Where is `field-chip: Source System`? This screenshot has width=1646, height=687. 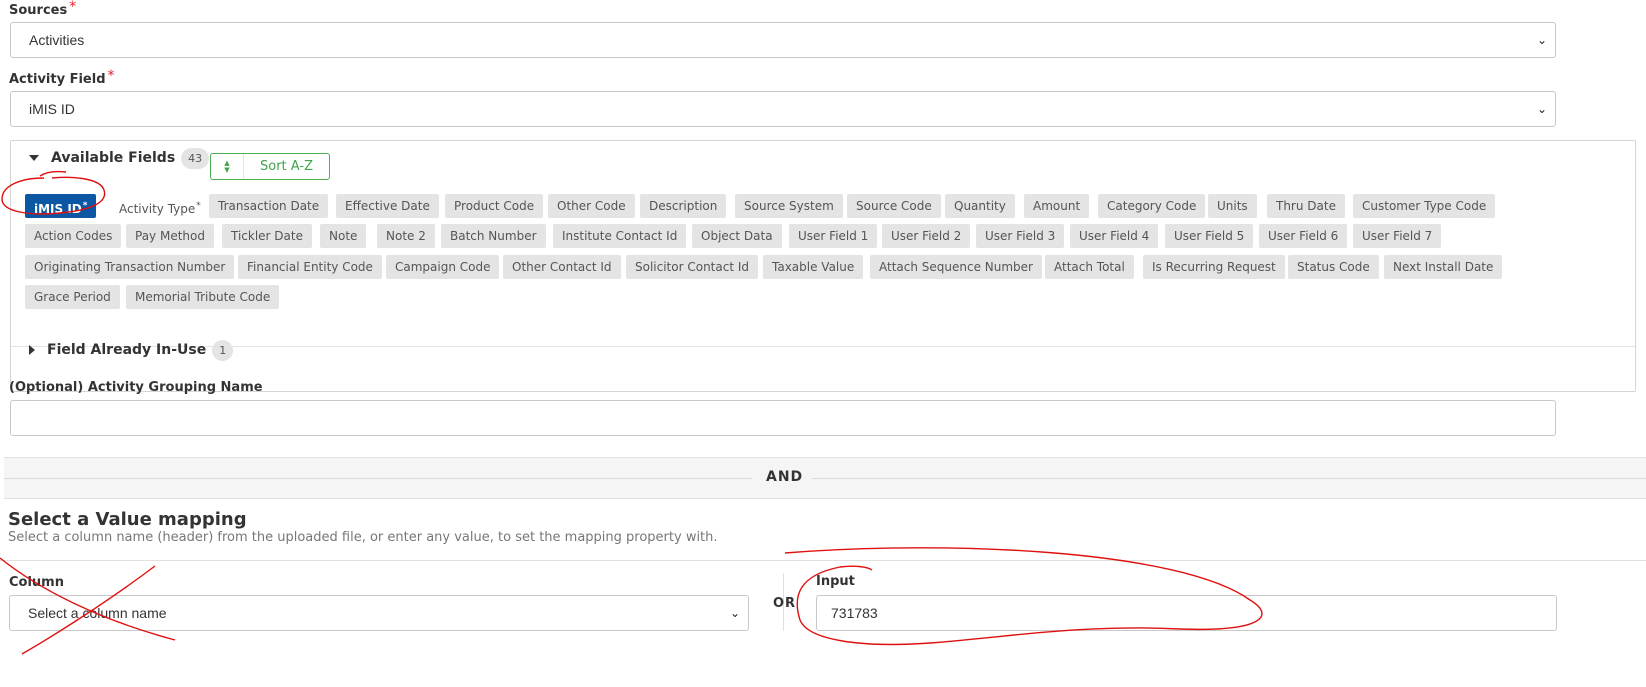 field-chip: Source System is located at coordinates (789, 206).